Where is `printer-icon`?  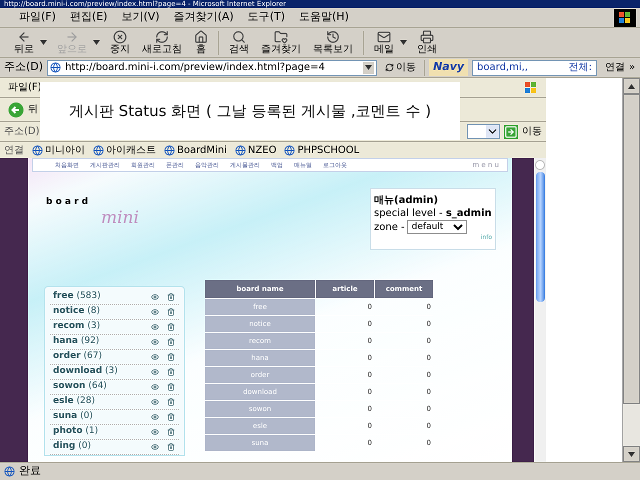 printer-icon is located at coordinates (427, 37).